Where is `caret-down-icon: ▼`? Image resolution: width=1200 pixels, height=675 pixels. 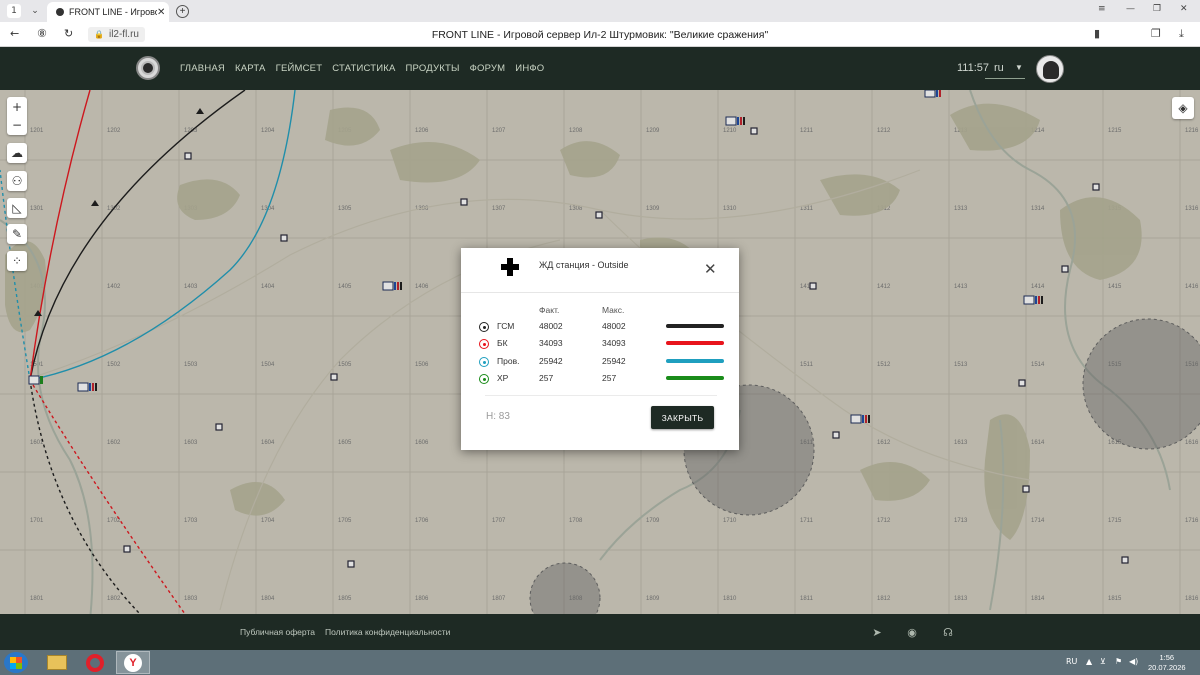
caret-down-icon: ▼ is located at coordinates (1019, 67).